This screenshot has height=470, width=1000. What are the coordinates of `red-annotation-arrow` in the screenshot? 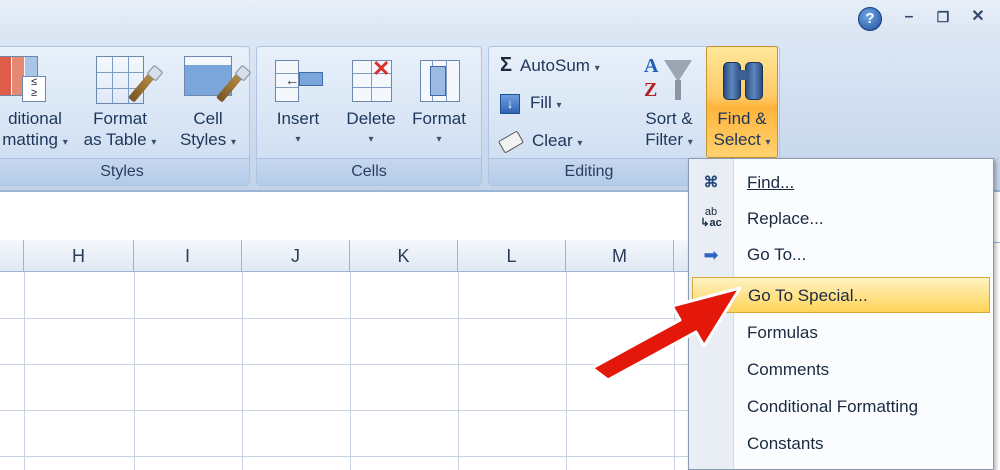 It's located at (666, 334).